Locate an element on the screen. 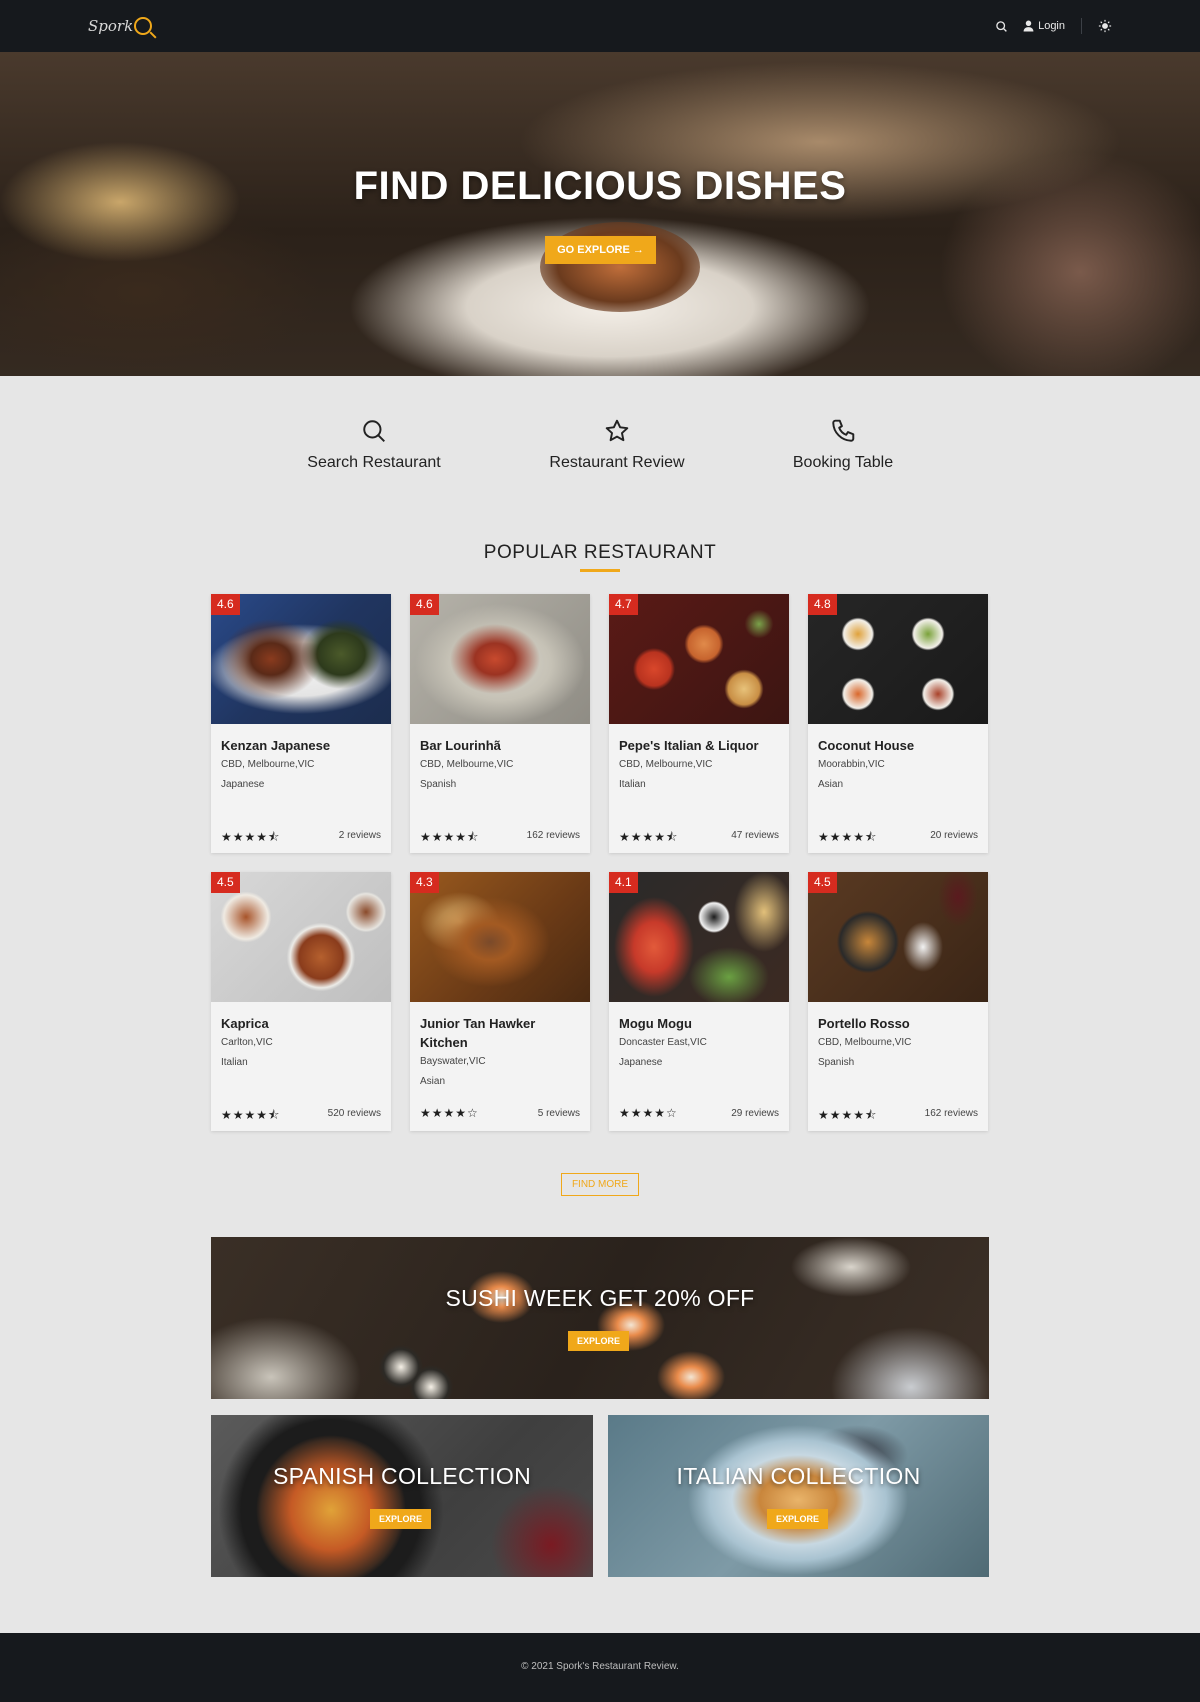  promo-title: SPANISH COLLECTION is located at coordinates (402, 1476).